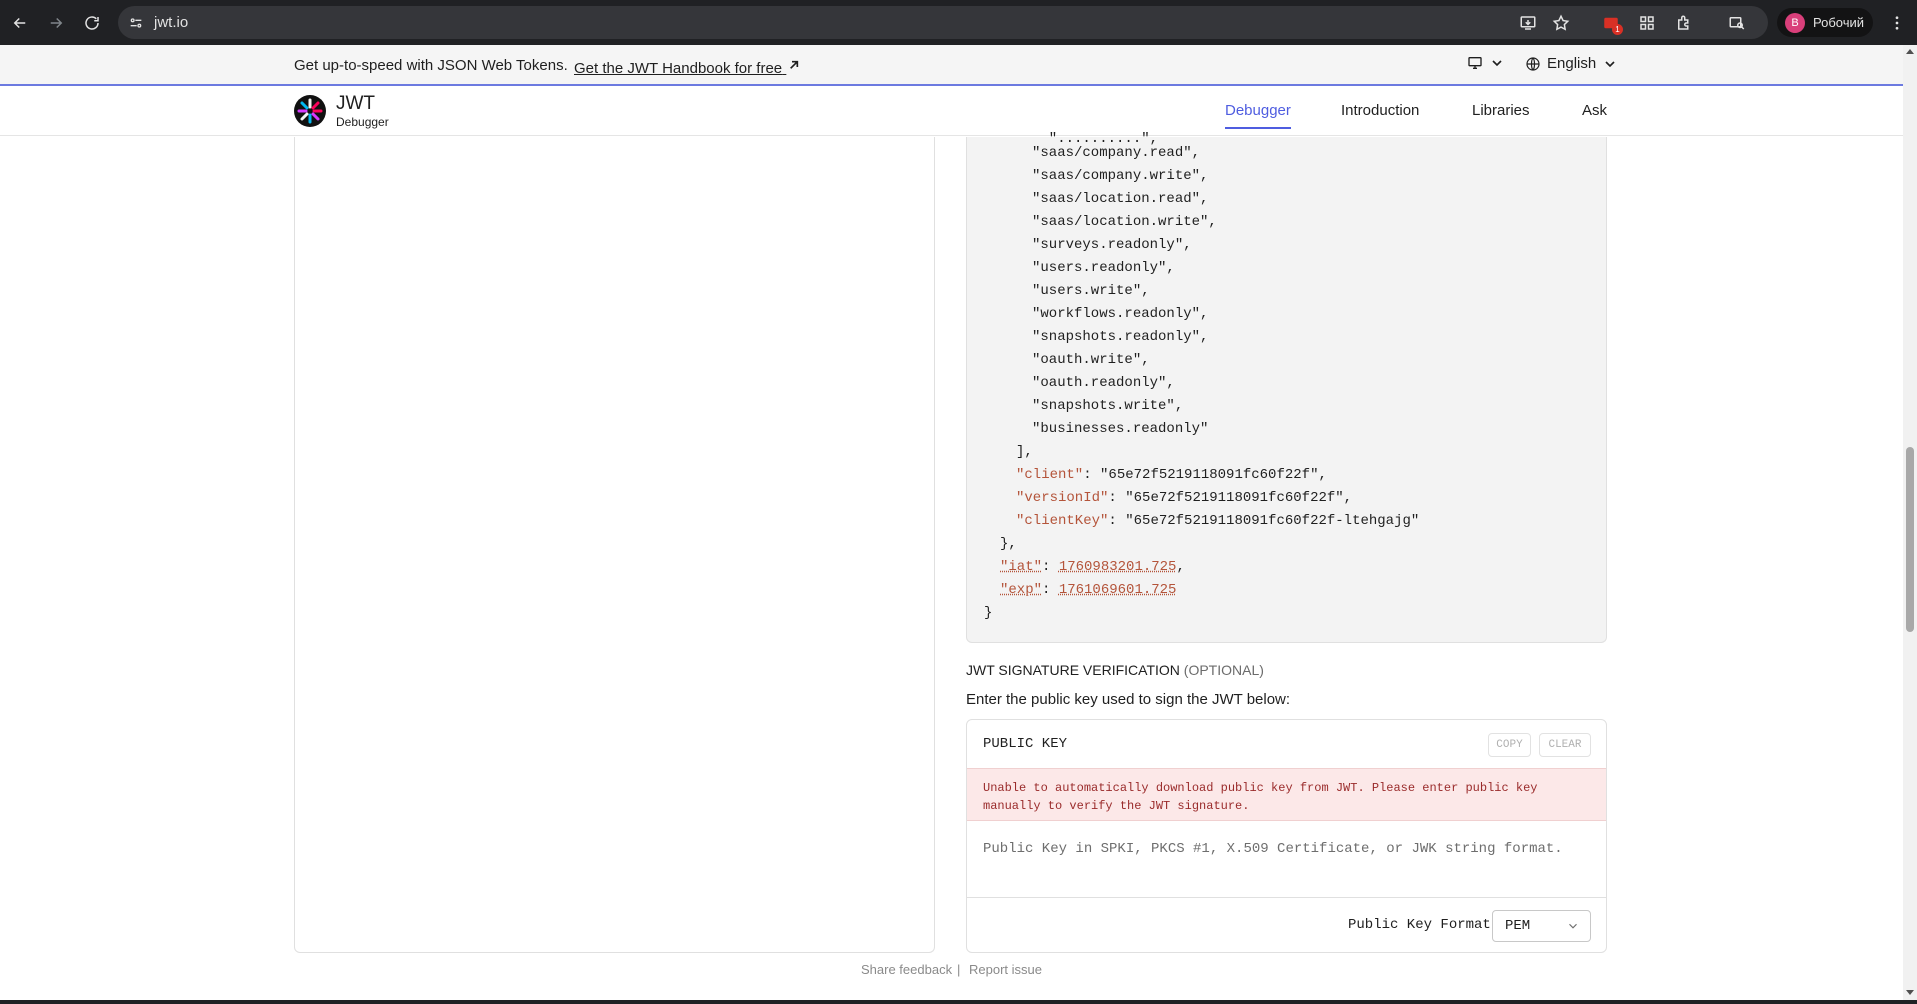  I want to click on forward-icon, so click(55, 22).